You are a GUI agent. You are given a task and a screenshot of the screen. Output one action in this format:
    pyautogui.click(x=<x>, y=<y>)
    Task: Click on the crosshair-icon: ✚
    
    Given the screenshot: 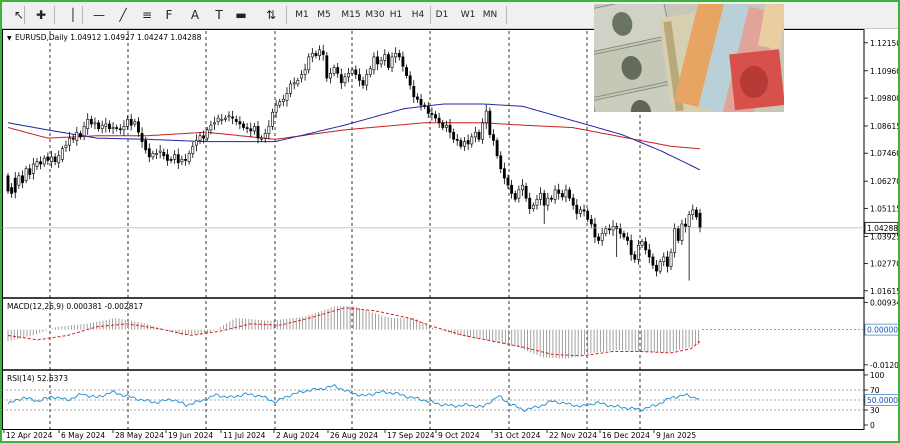 What is the action you would take?
    pyautogui.click(x=41, y=15)
    